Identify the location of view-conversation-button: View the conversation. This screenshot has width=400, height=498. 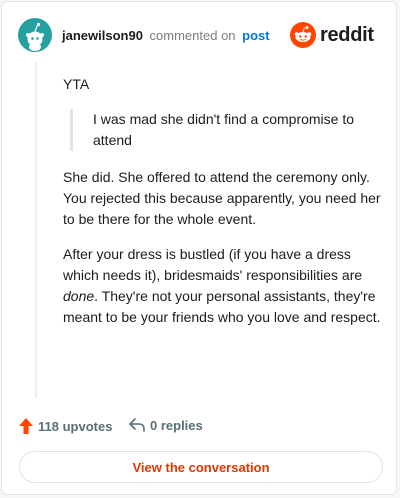
(201, 467).